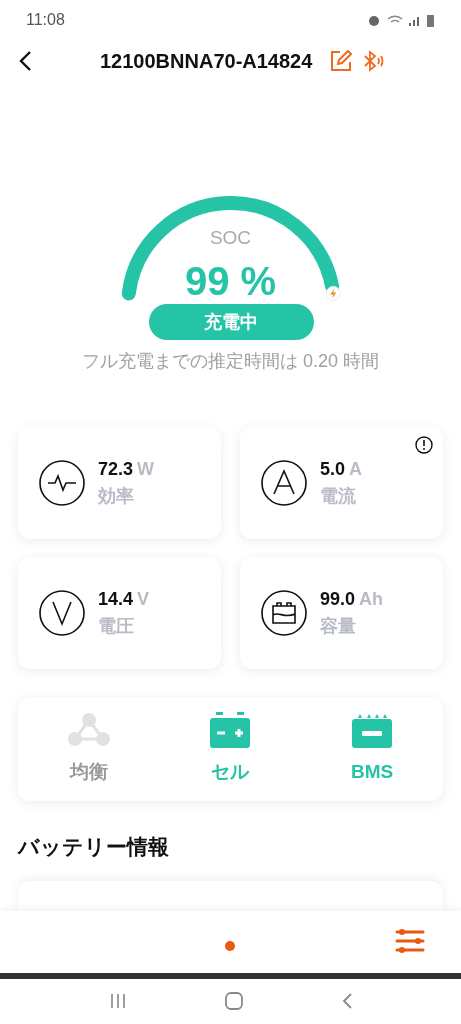 Image resolution: width=461 pixels, height=1024 pixels. I want to click on edit-icon, so click(341, 61).